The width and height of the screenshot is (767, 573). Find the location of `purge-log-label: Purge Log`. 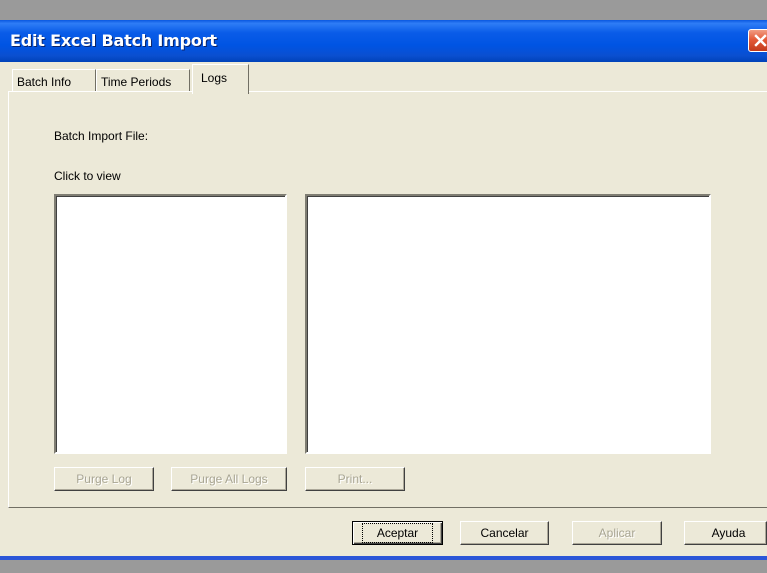

purge-log-label: Purge Log is located at coordinates (104, 479).